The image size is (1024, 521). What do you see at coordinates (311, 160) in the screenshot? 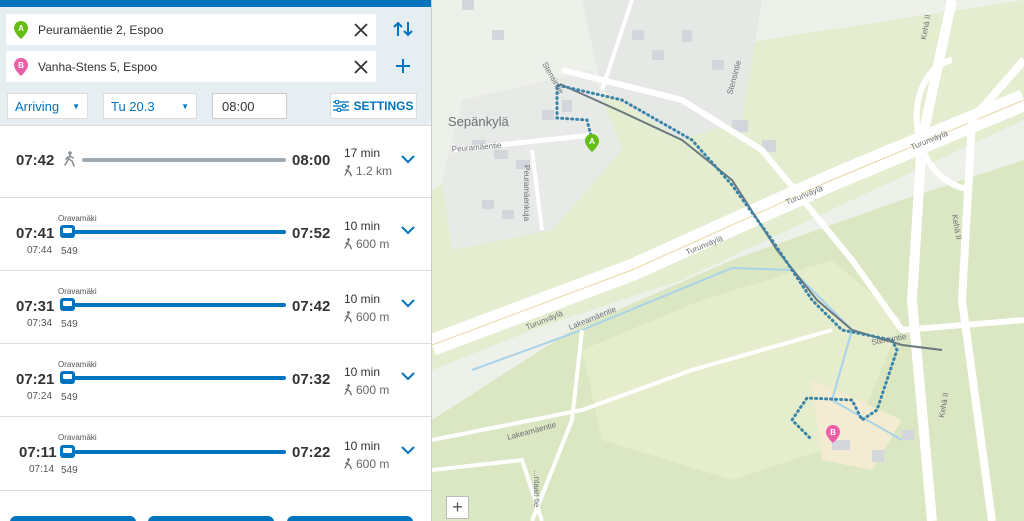
I see `arrival-time: 08:00` at bounding box center [311, 160].